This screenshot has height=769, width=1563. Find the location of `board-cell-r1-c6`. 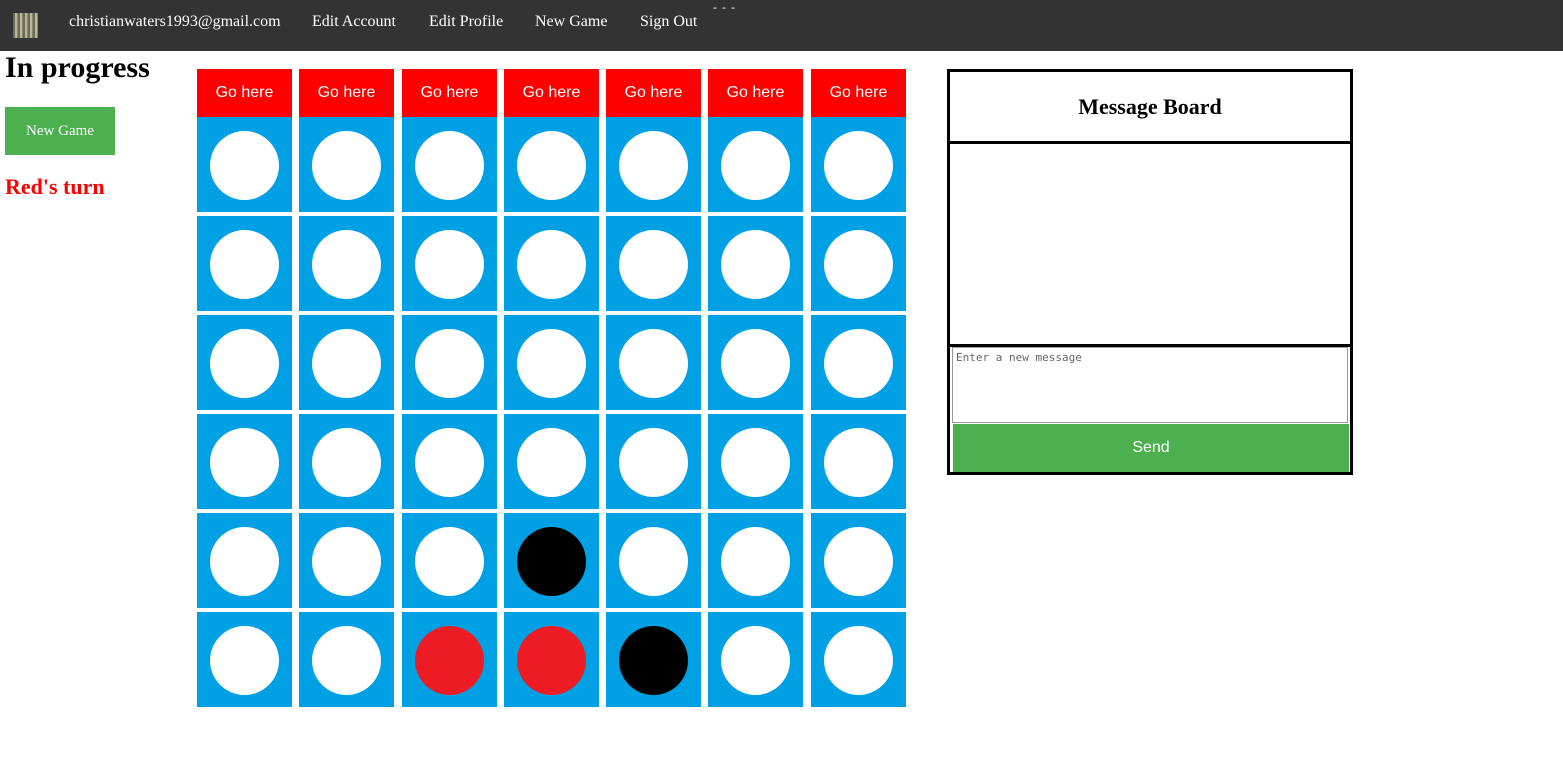

board-cell-r1-c6 is located at coordinates (755, 164).